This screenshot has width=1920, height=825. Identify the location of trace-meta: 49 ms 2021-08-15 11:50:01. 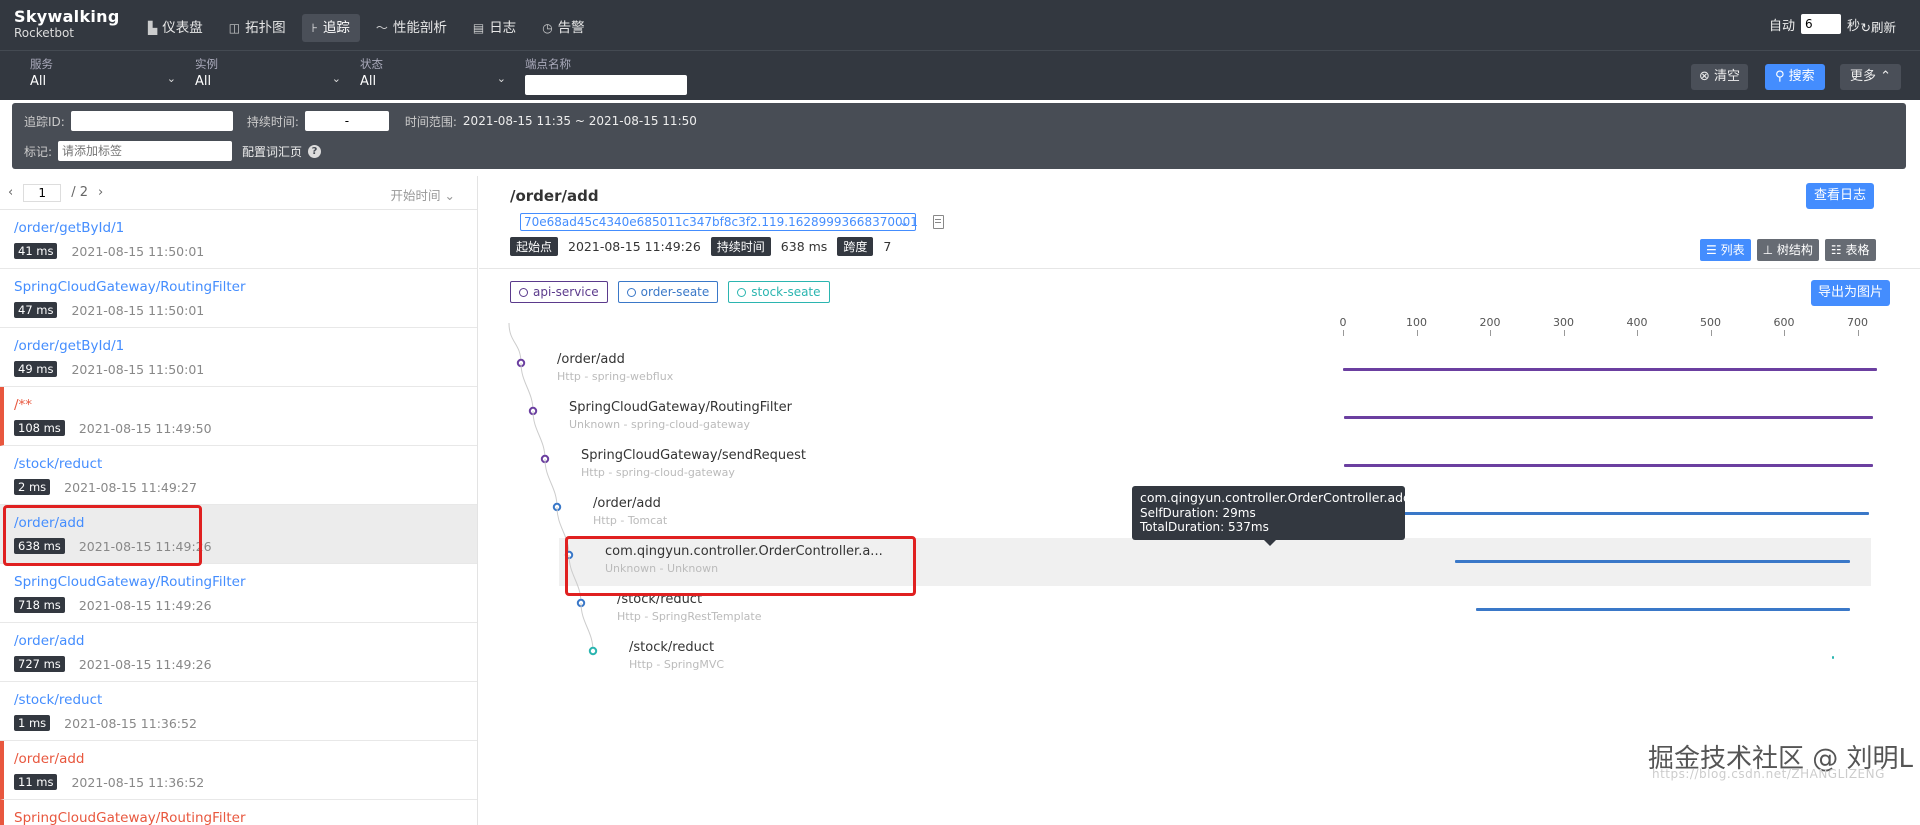
(245, 369).